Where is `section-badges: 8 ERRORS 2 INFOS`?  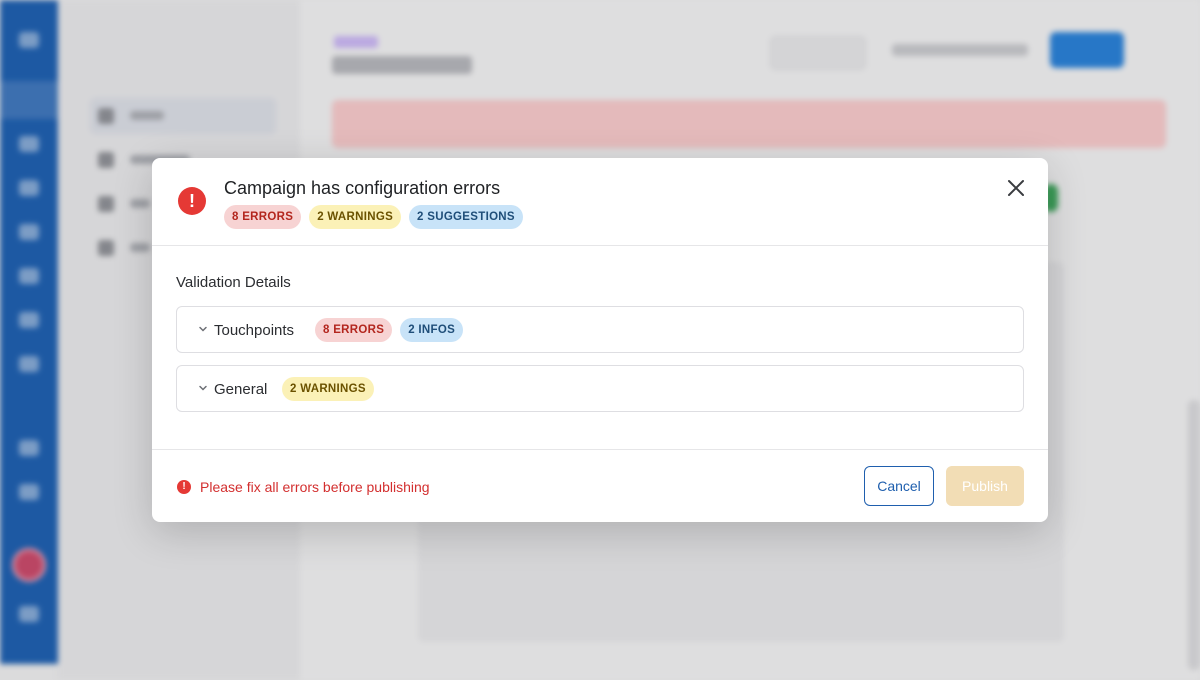 section-badges: 8 ERRORS 2 INFOS is located at coordinates (389, 330).